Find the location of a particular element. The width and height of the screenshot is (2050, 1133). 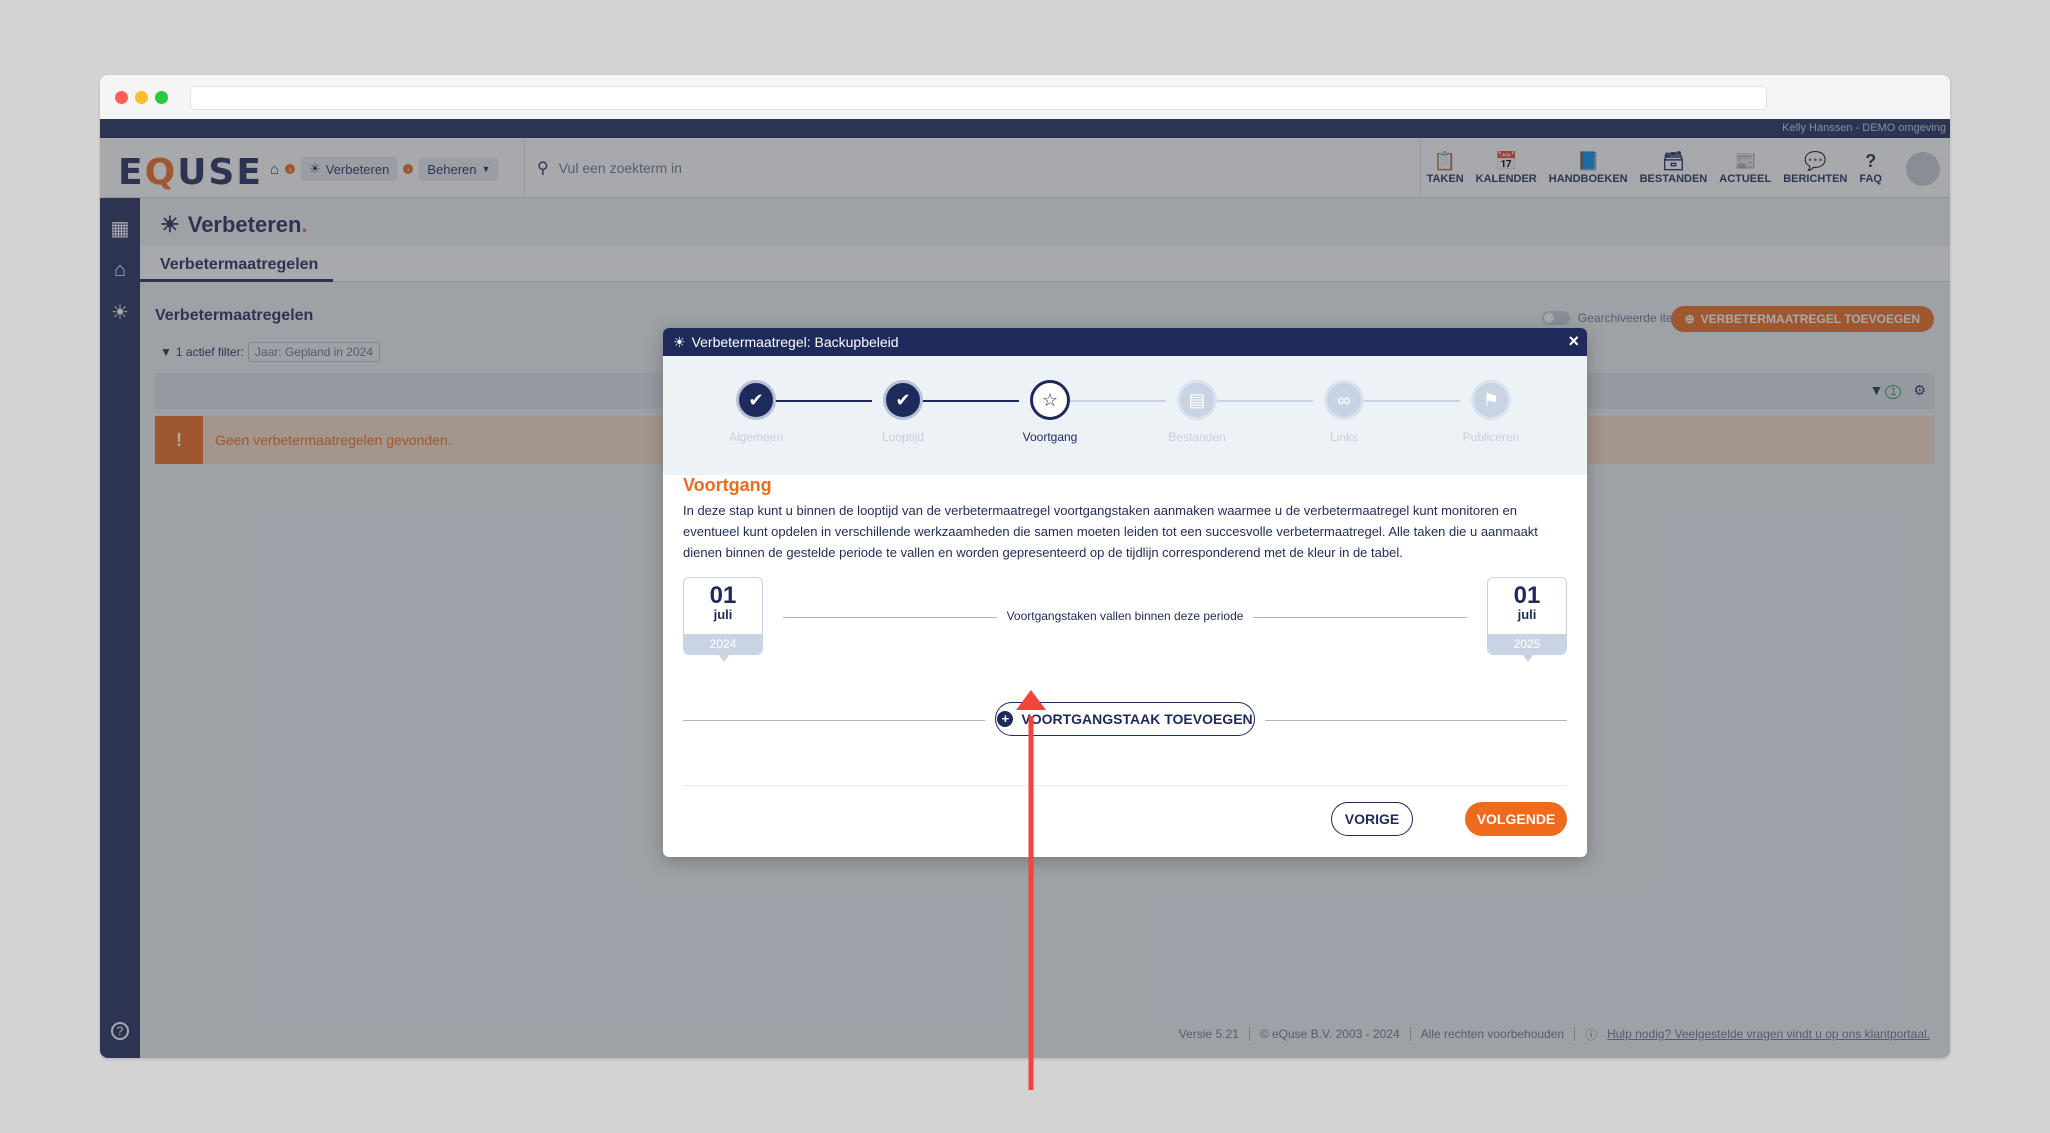

step-label: Looptijd is located at coordinates (903, 437).